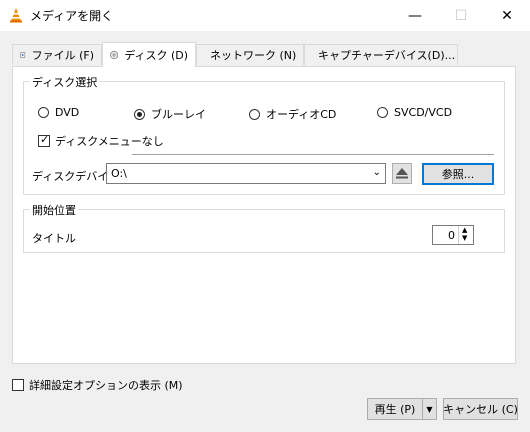 This screenshot has width=530, height=432. Describe the element at coordinates (54, 238) in the screenshot. I see `title-label: タイトル` at that location.